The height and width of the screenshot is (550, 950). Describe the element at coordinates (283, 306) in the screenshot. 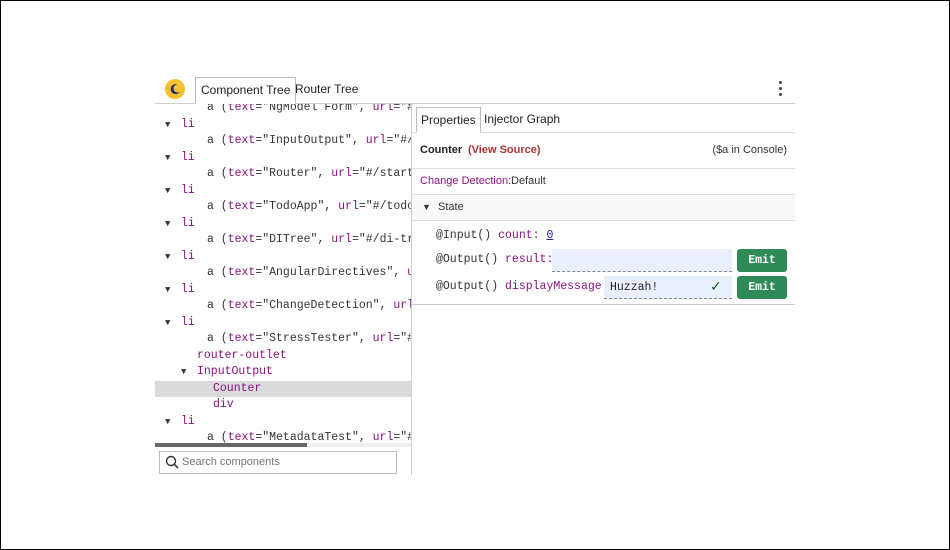

I see `tree-node: a (text="ChangeDetection", url` at that location.